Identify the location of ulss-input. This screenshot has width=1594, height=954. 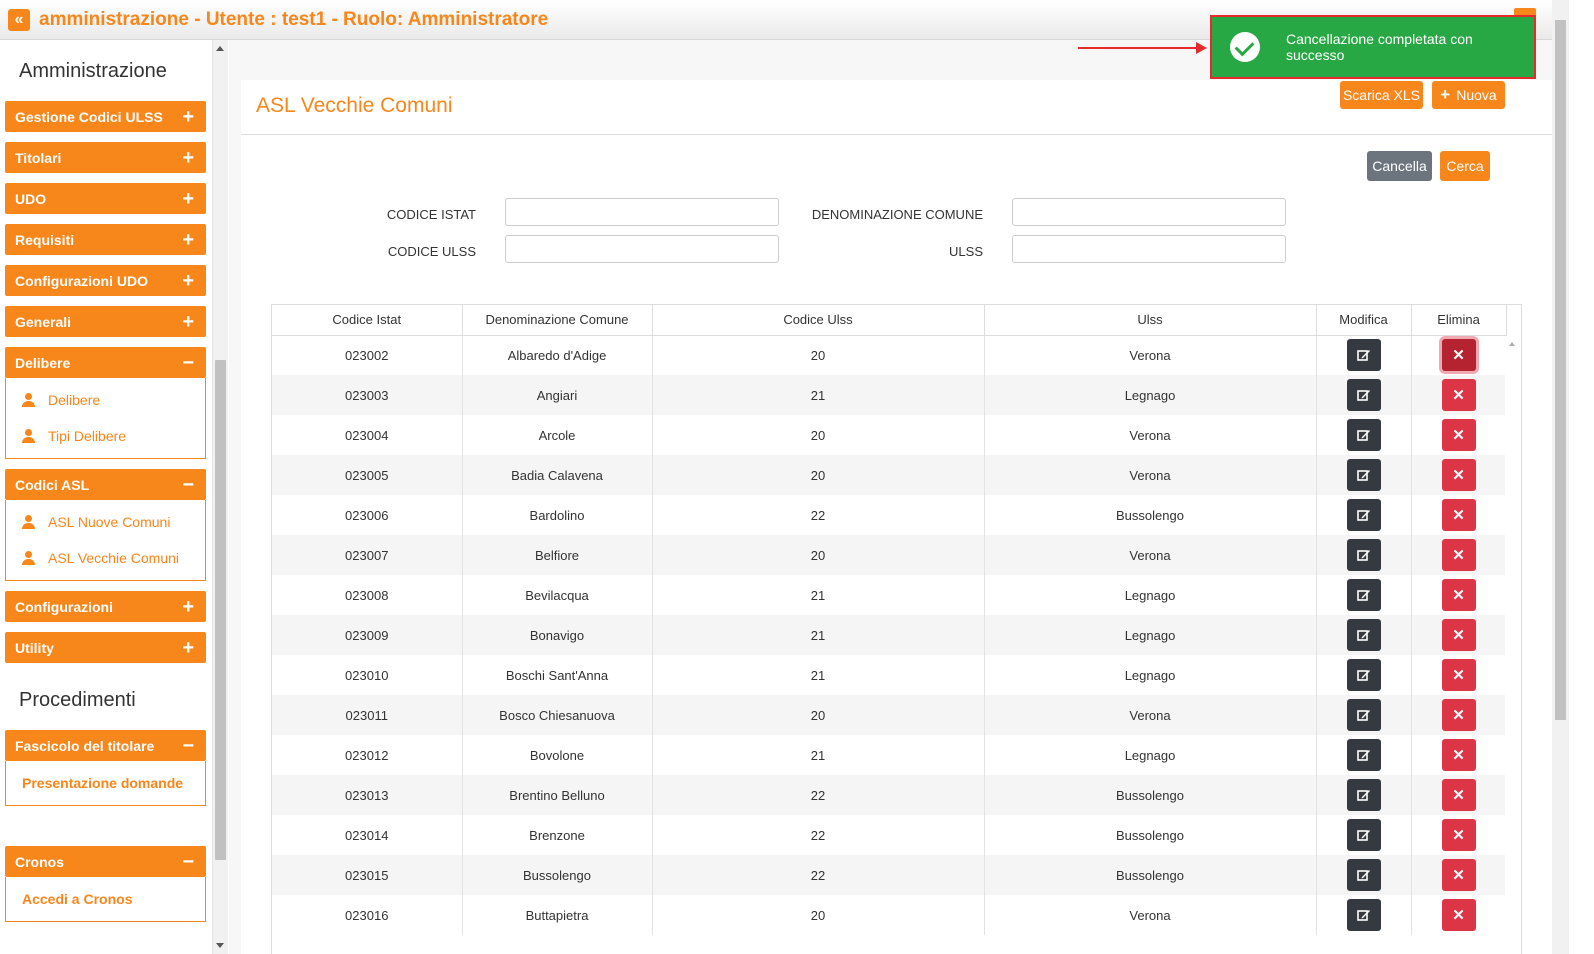
(1149, 249).